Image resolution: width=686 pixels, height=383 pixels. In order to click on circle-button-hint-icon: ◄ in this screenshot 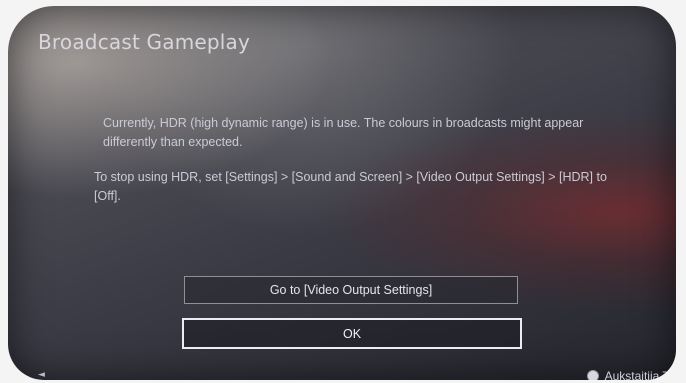, I will do `click(41, 375)`.